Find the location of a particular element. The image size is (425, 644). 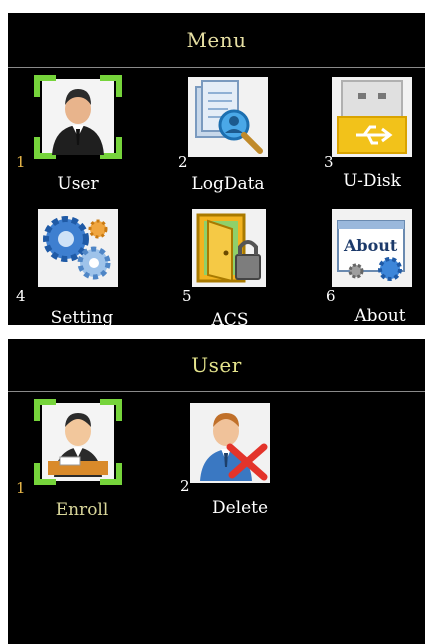

delete-user-icon is located at coordinates (230, 443).